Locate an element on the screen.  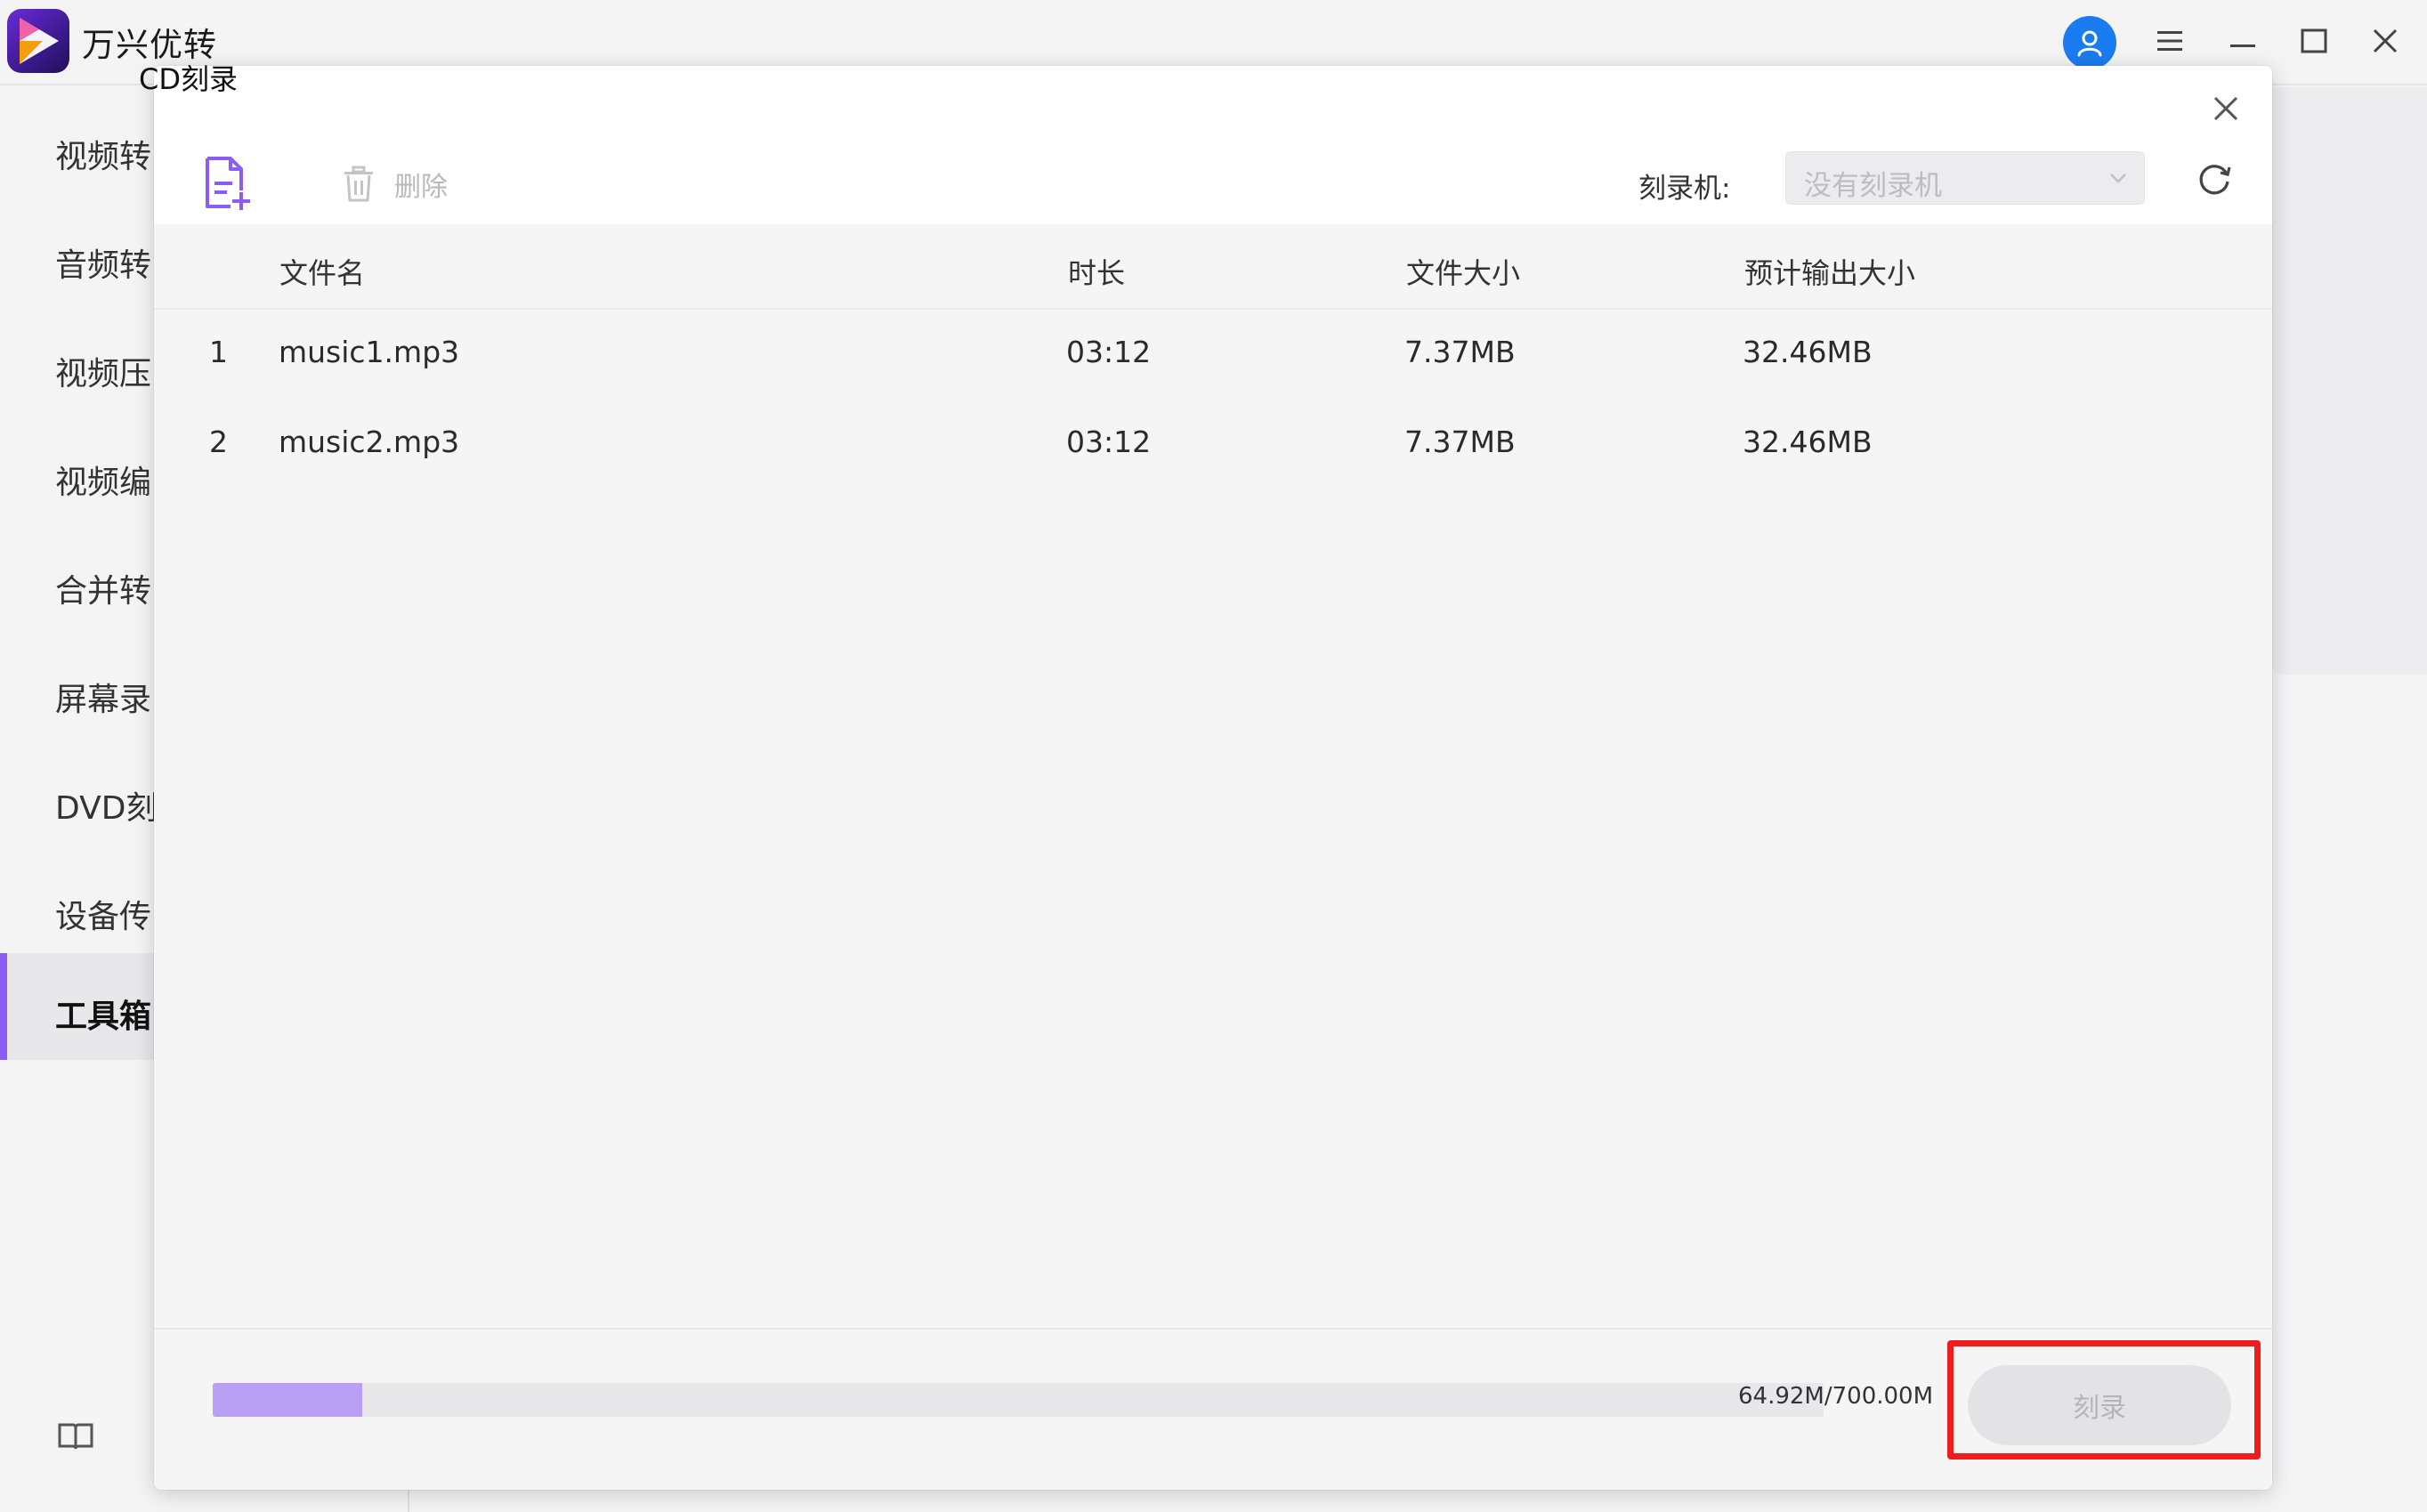
sidebar-item-label: 视频编 is located at coordinates (103, 483).